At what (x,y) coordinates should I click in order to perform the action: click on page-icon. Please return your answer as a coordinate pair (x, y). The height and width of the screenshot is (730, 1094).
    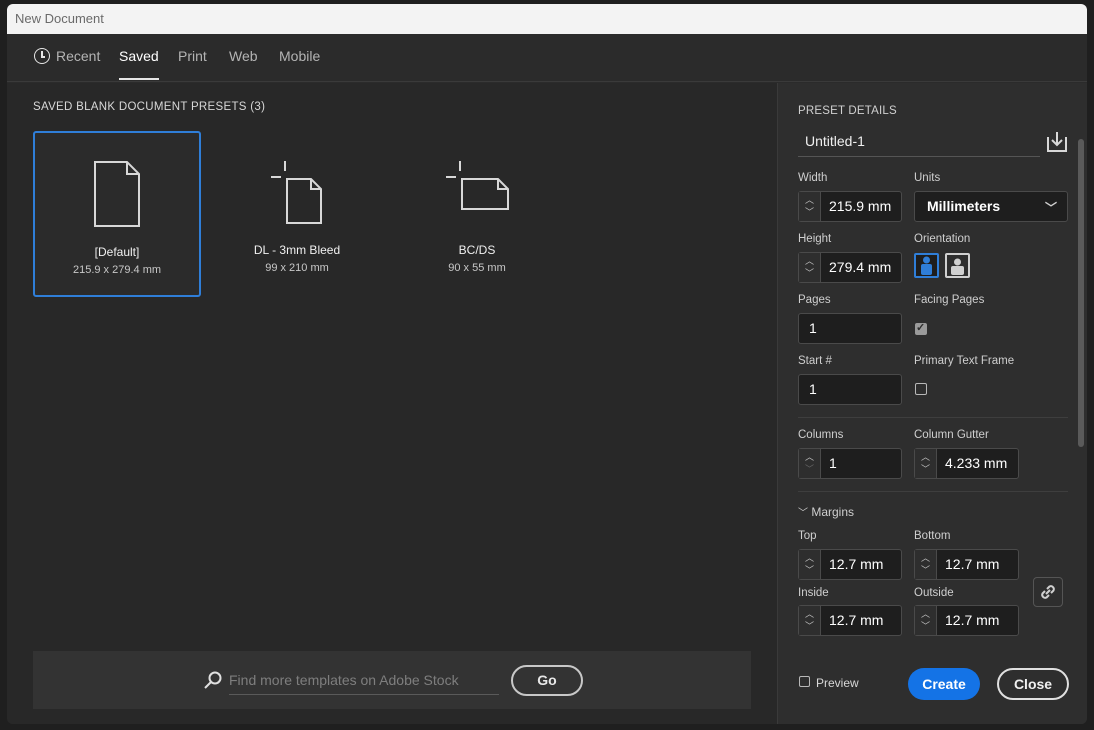
    Looking at the image, I should click on (117, 194).